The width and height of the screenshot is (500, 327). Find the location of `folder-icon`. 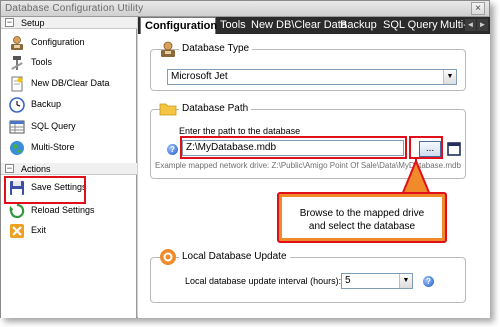

folder-icon is located at coordinates (168, 109).